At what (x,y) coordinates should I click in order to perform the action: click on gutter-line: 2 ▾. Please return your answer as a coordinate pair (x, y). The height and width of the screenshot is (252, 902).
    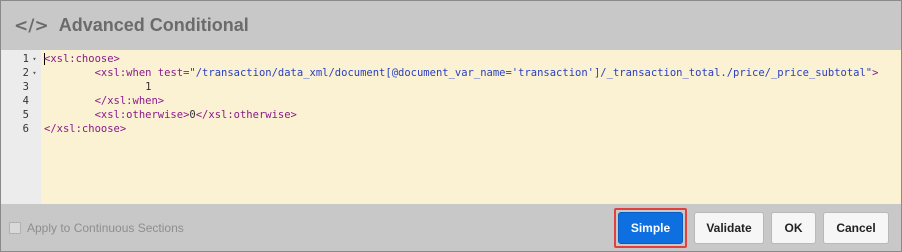
    Looking at the image, I should click on (21, 73).